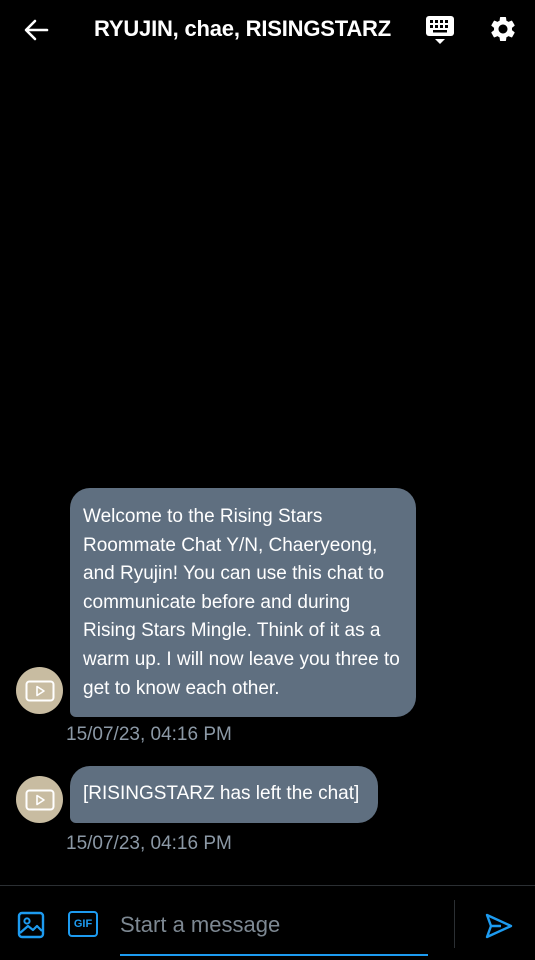 The image size is (535, 960). What do you see at coordinates (83, 924) in the screenshot?
I see `gif-button: GIF` at bounding box center [83, 924].